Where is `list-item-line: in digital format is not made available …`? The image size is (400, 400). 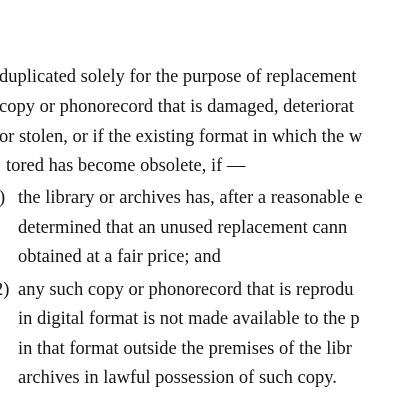
list-item-line: in digital format is not made available … is located at coordinates (189, 319).